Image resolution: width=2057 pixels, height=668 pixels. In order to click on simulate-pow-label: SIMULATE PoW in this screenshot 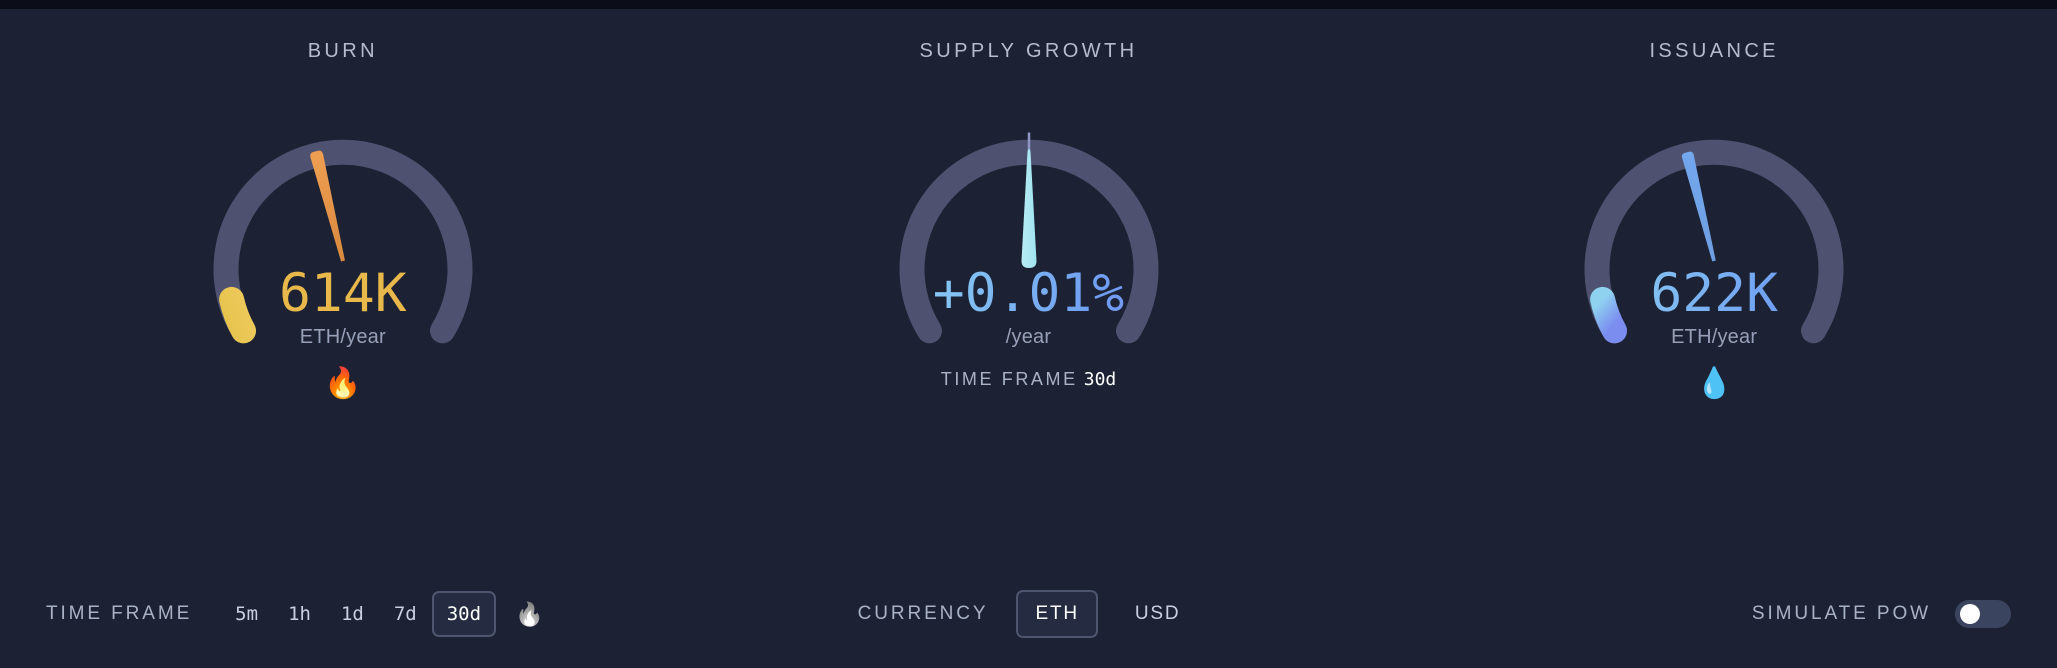, I will do `click(1841, 613)`.